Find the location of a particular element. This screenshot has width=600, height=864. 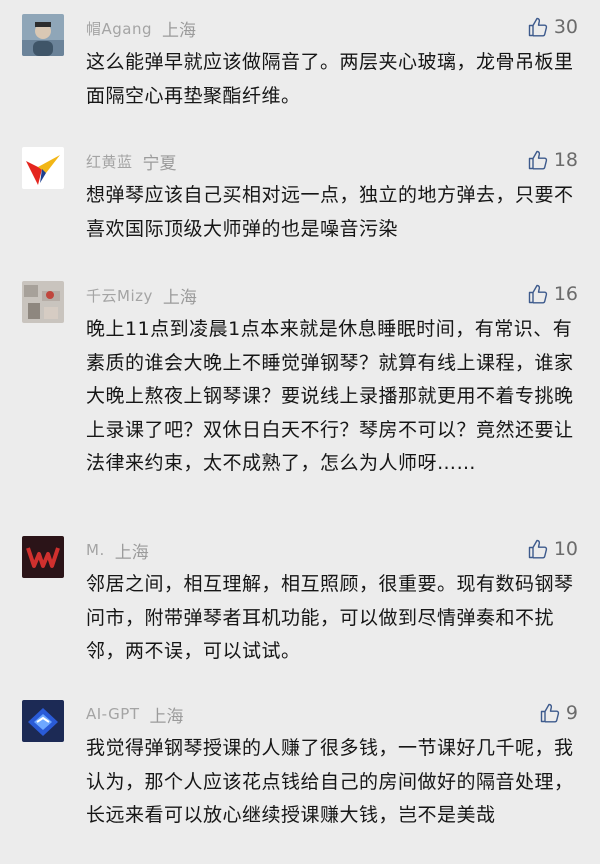

username: 红黄蓝 is located at coordinates (109, 161).